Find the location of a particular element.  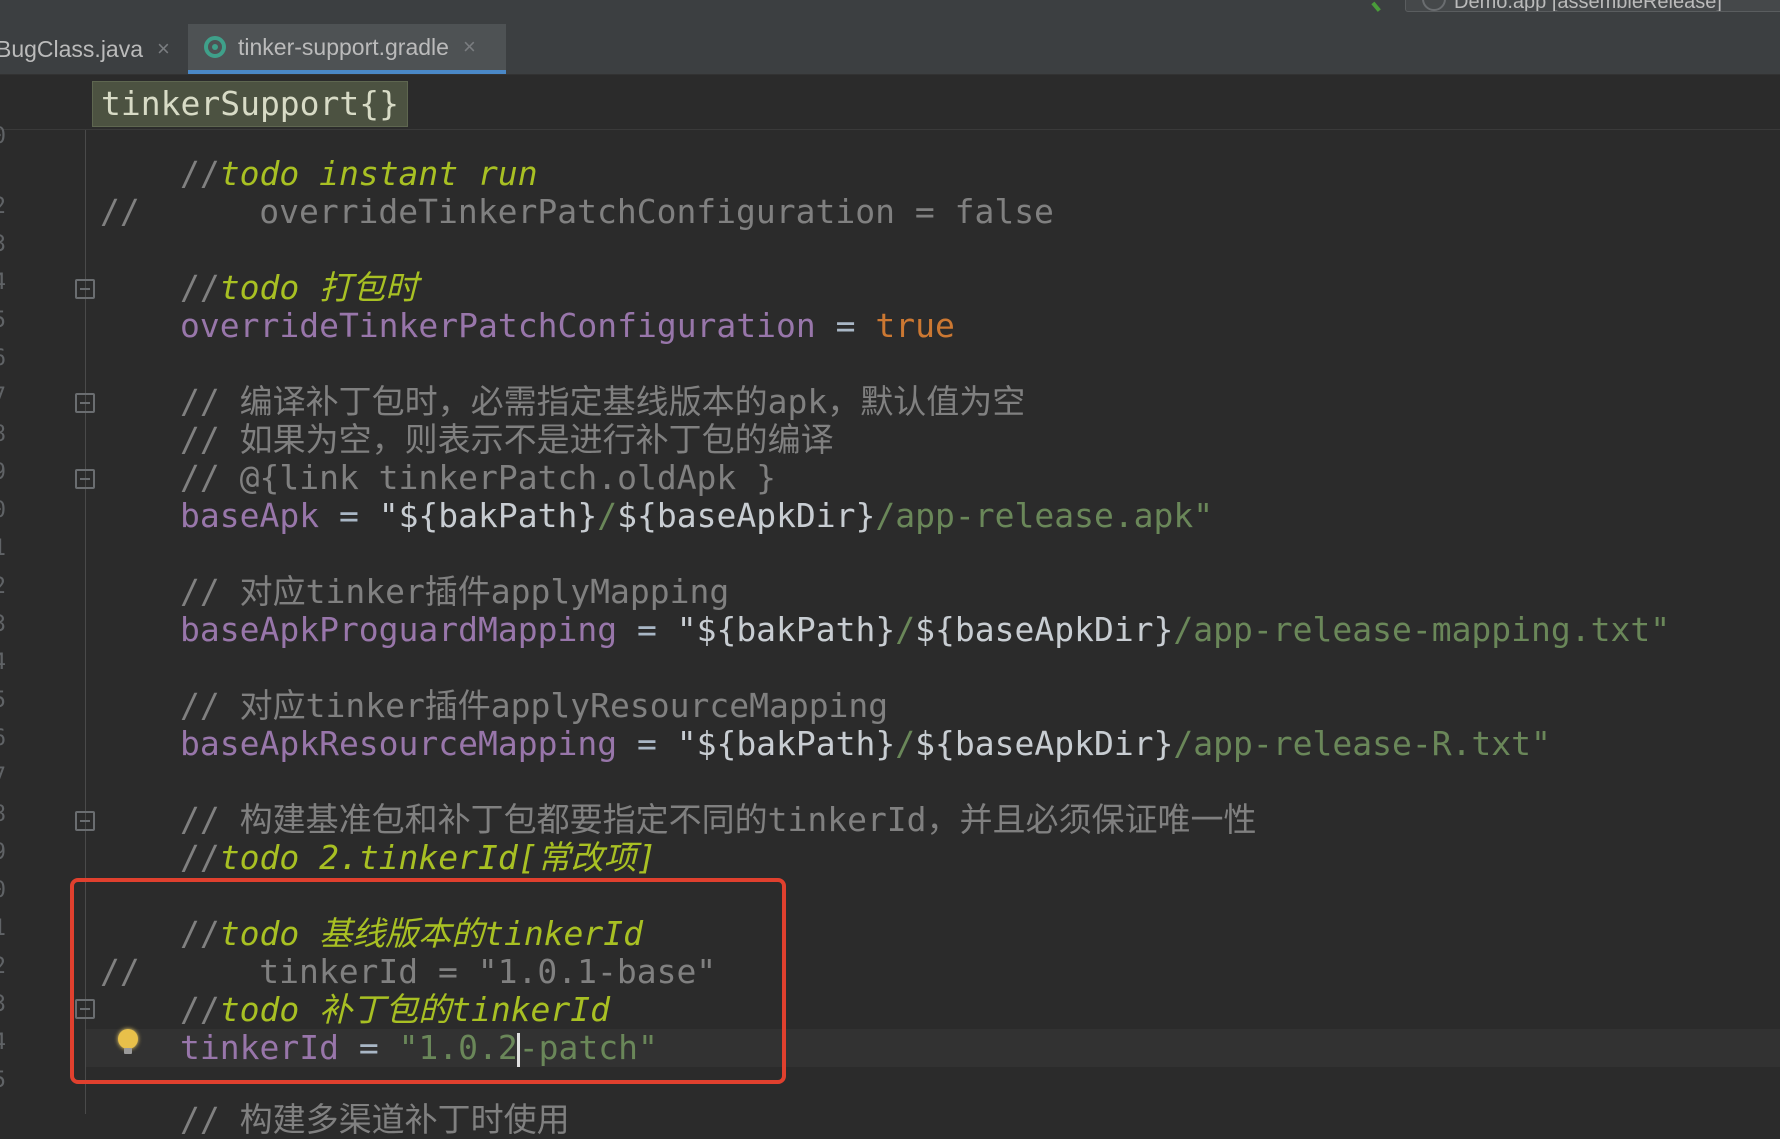

tab-tinker-support-gradle: tinker-support.gradle × is located at coordinates (347, 49).